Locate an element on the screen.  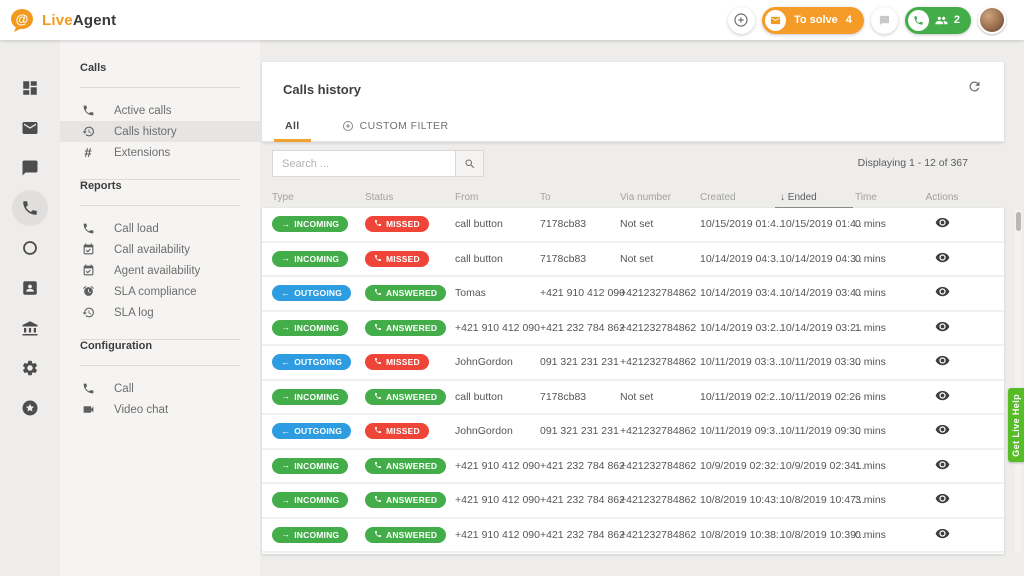
sidebar-item-call: Call is located at coordinates (160, 388).